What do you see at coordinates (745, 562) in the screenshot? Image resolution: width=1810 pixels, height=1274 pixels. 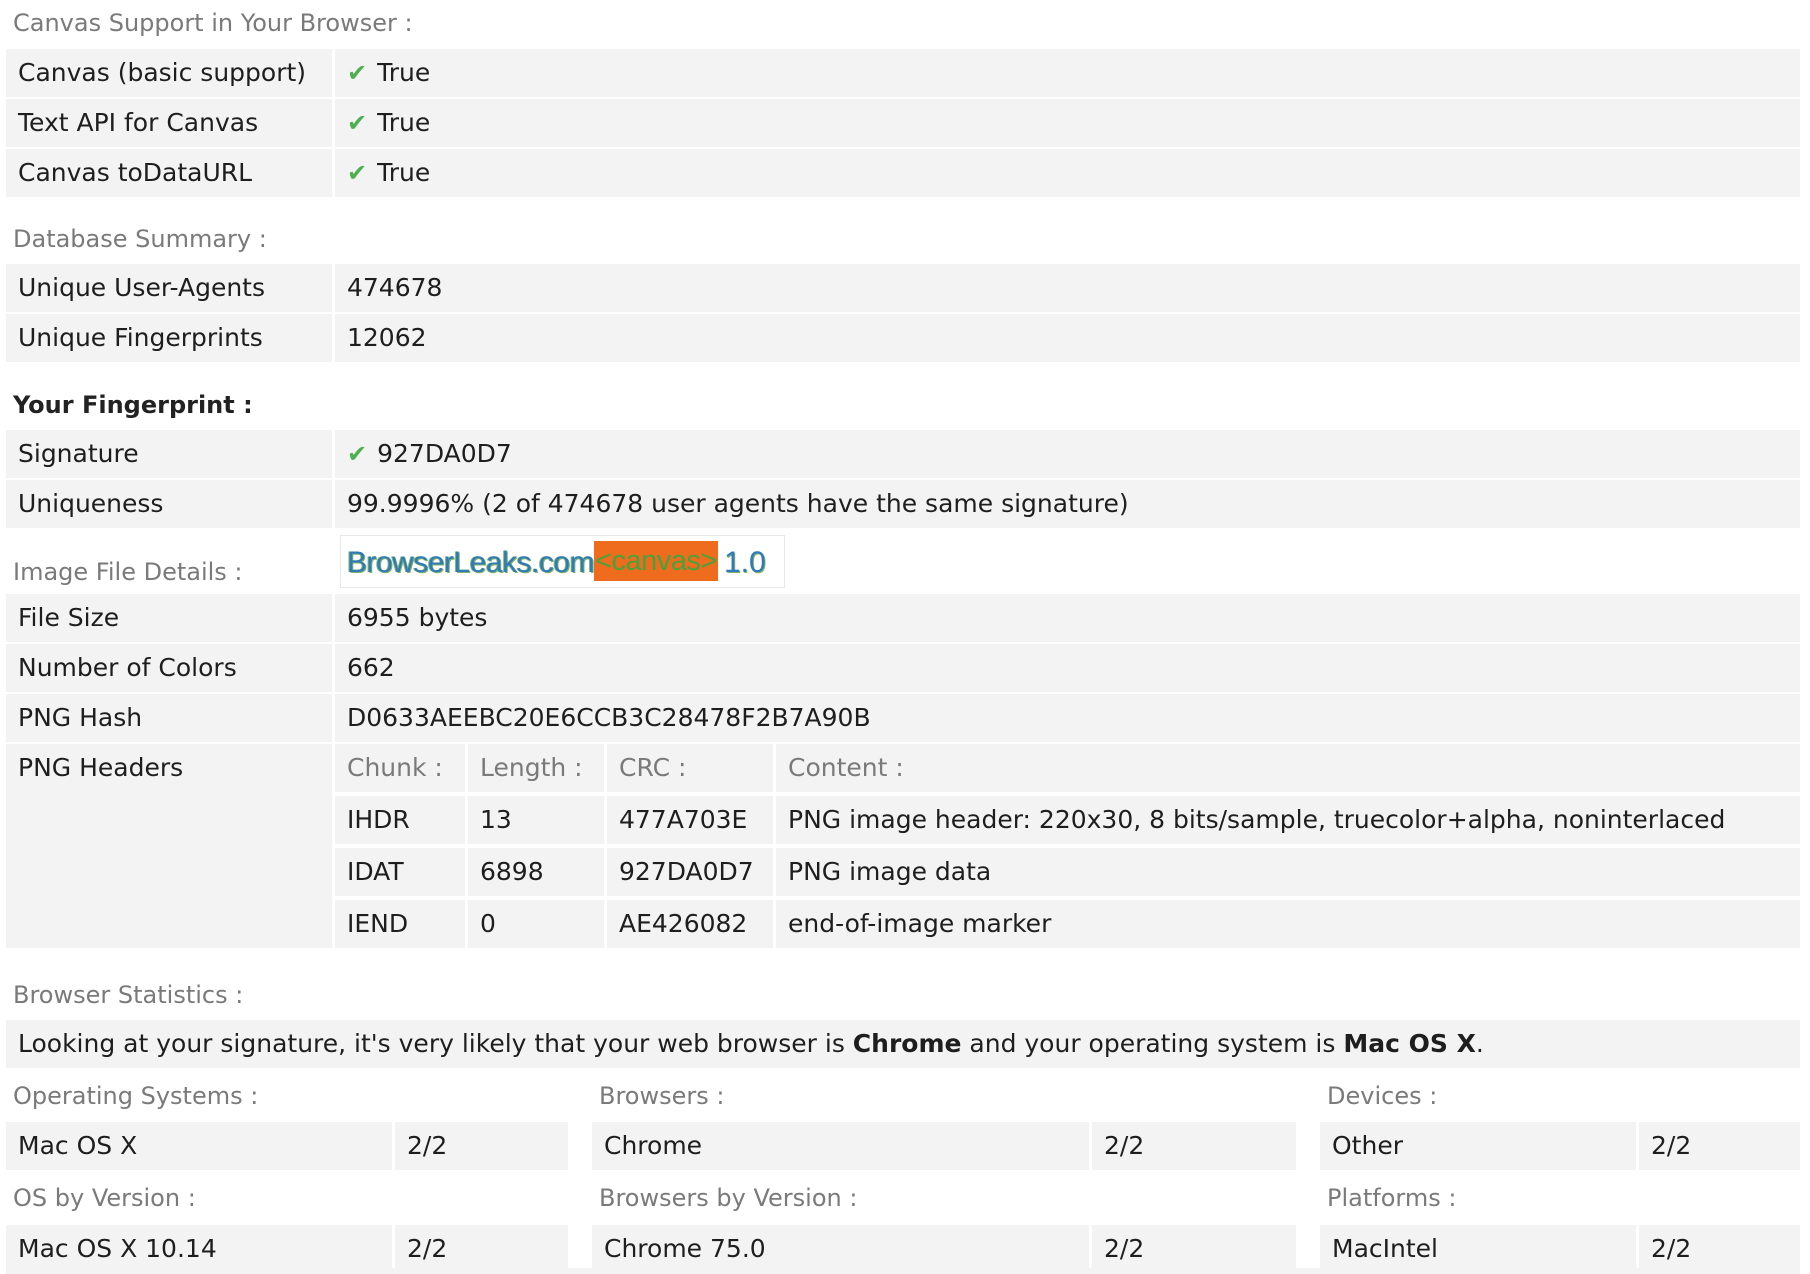 I see `logo-version: 1.0` at bounding box center [745, 562].